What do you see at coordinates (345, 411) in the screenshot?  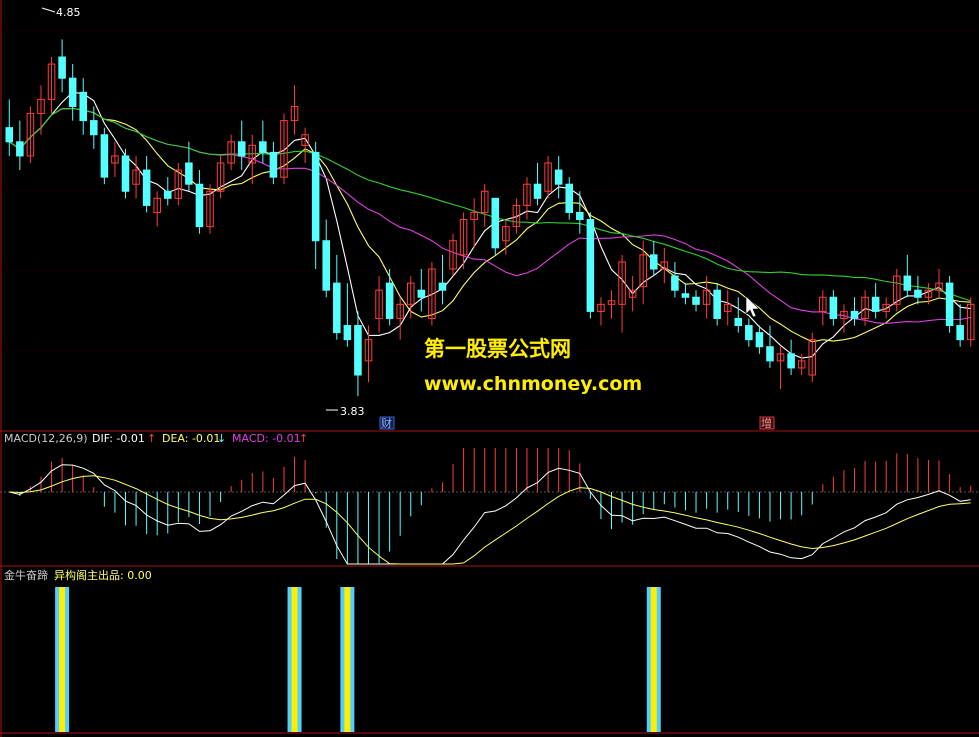 I see `low-annotation: 3.83` at bounding box center [345, 411].